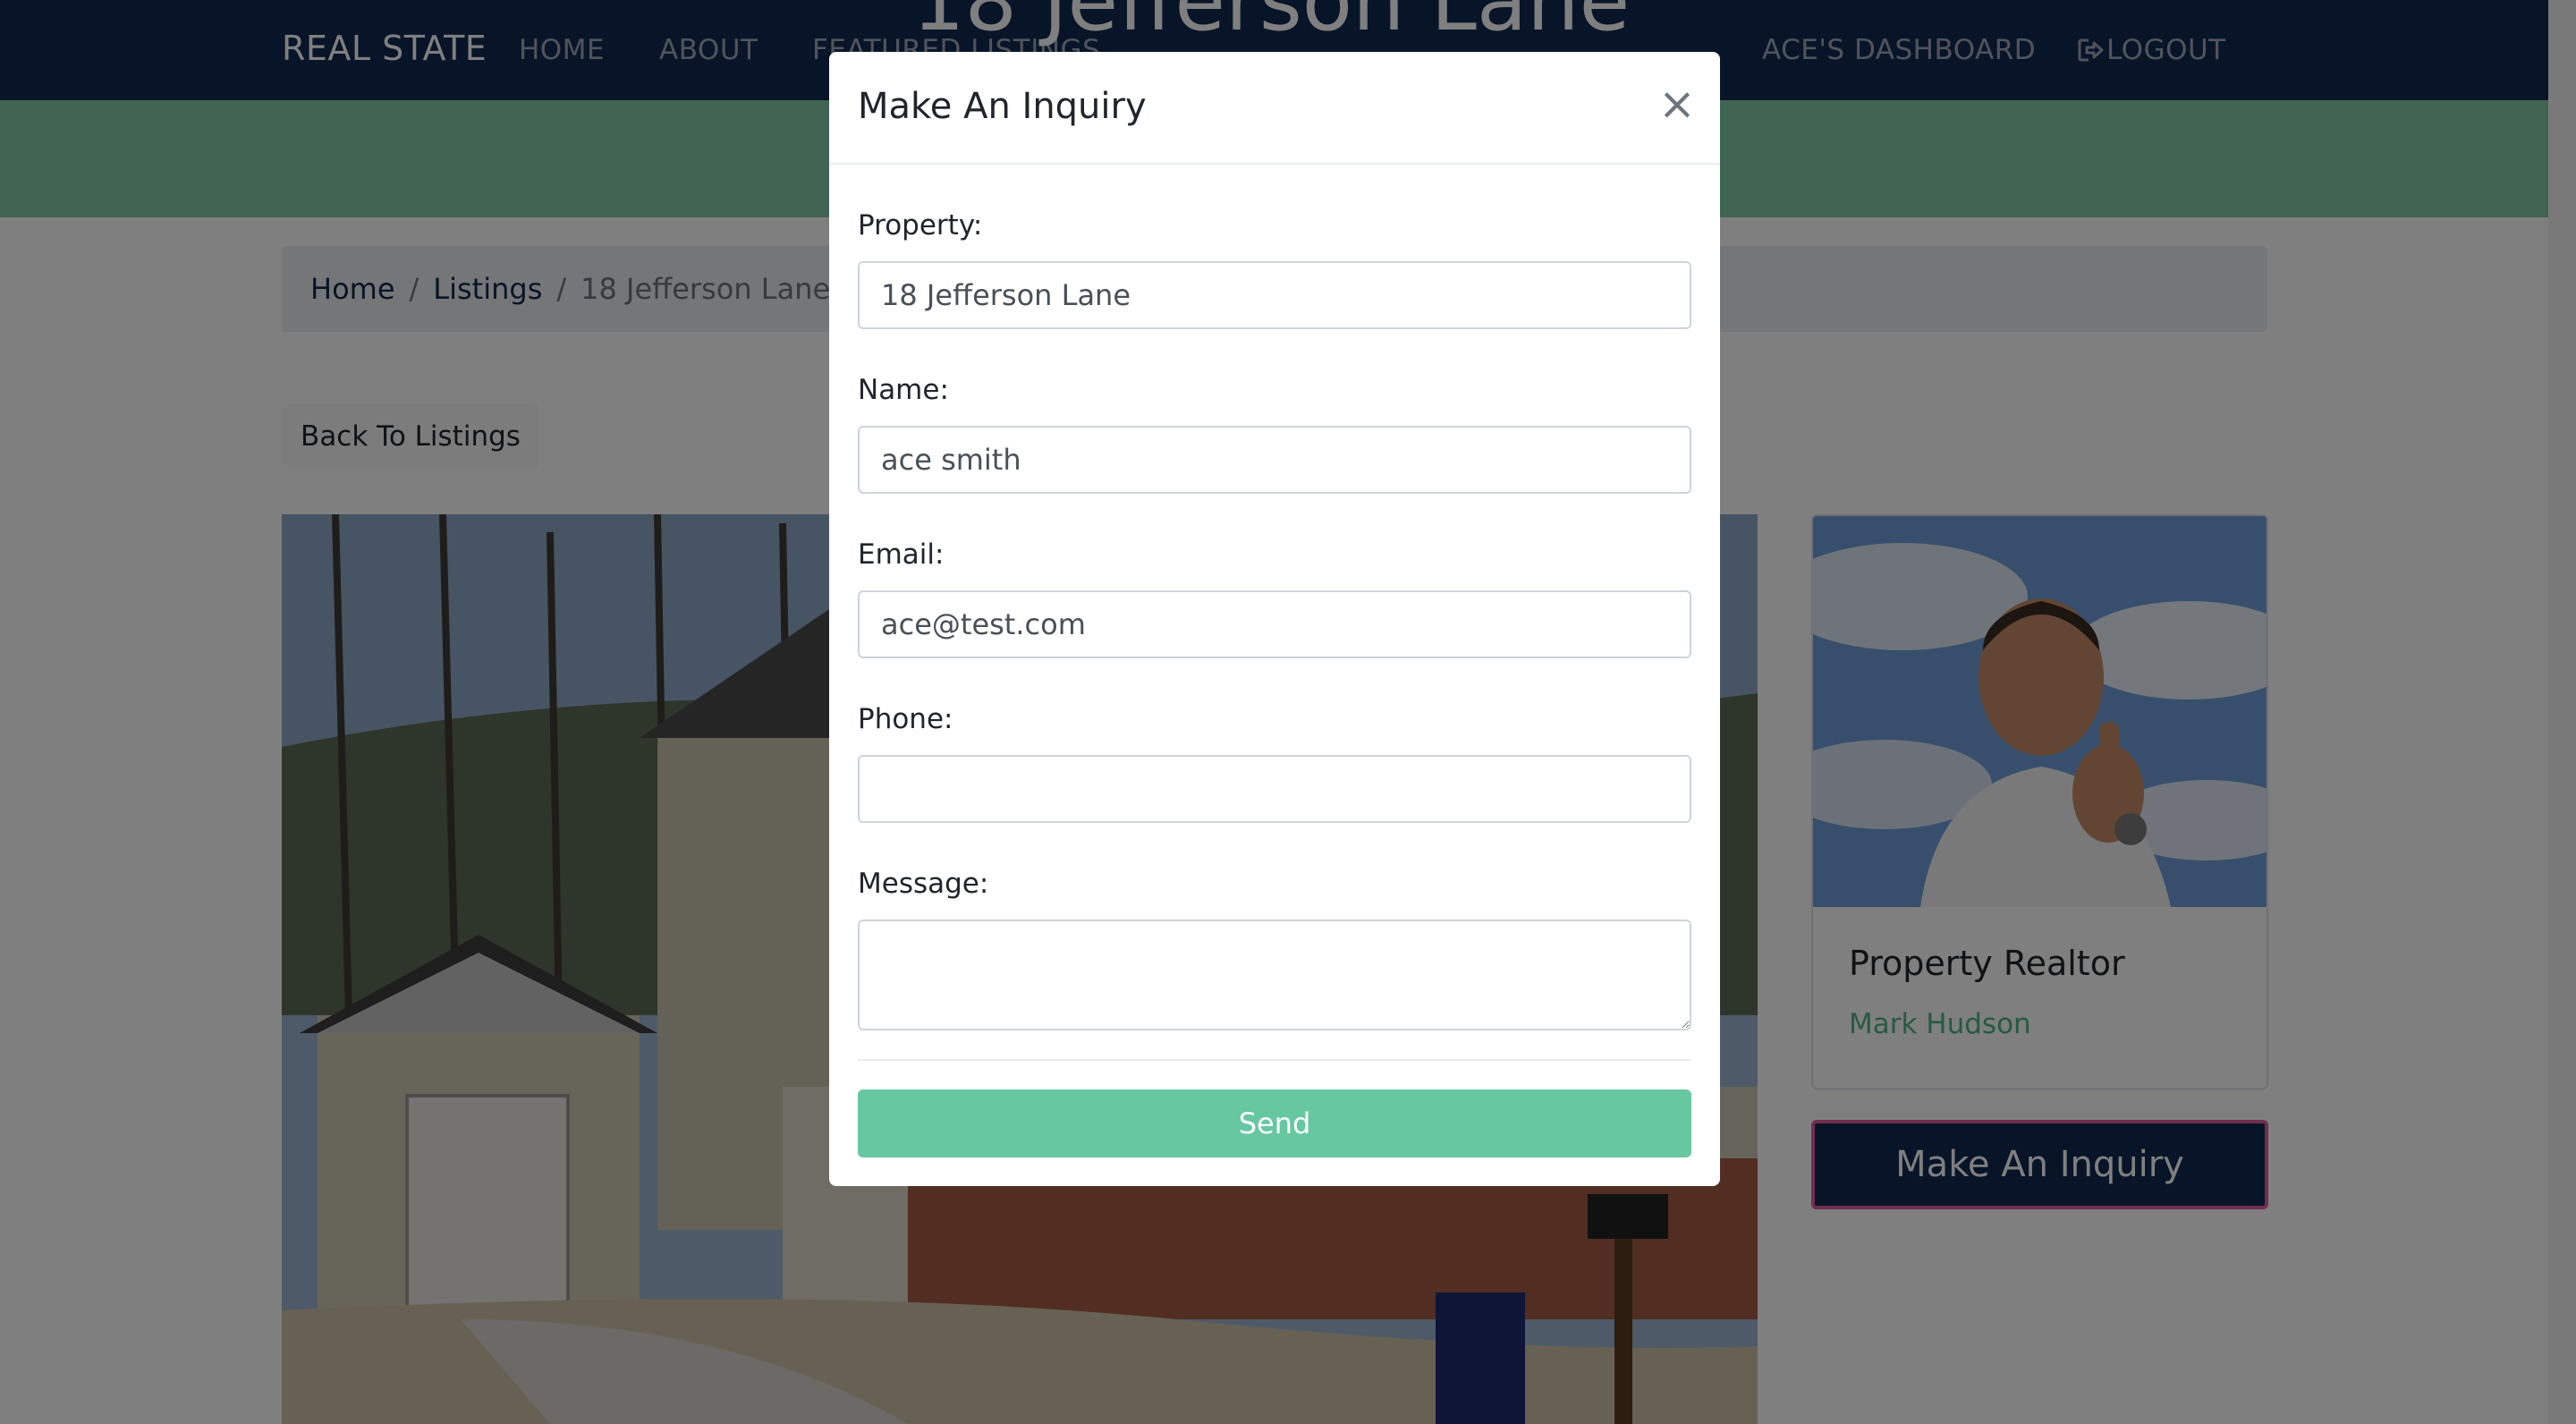  Describe the element at coordinates (1274, 624) in the screenshot. I see `email-field` at that location.